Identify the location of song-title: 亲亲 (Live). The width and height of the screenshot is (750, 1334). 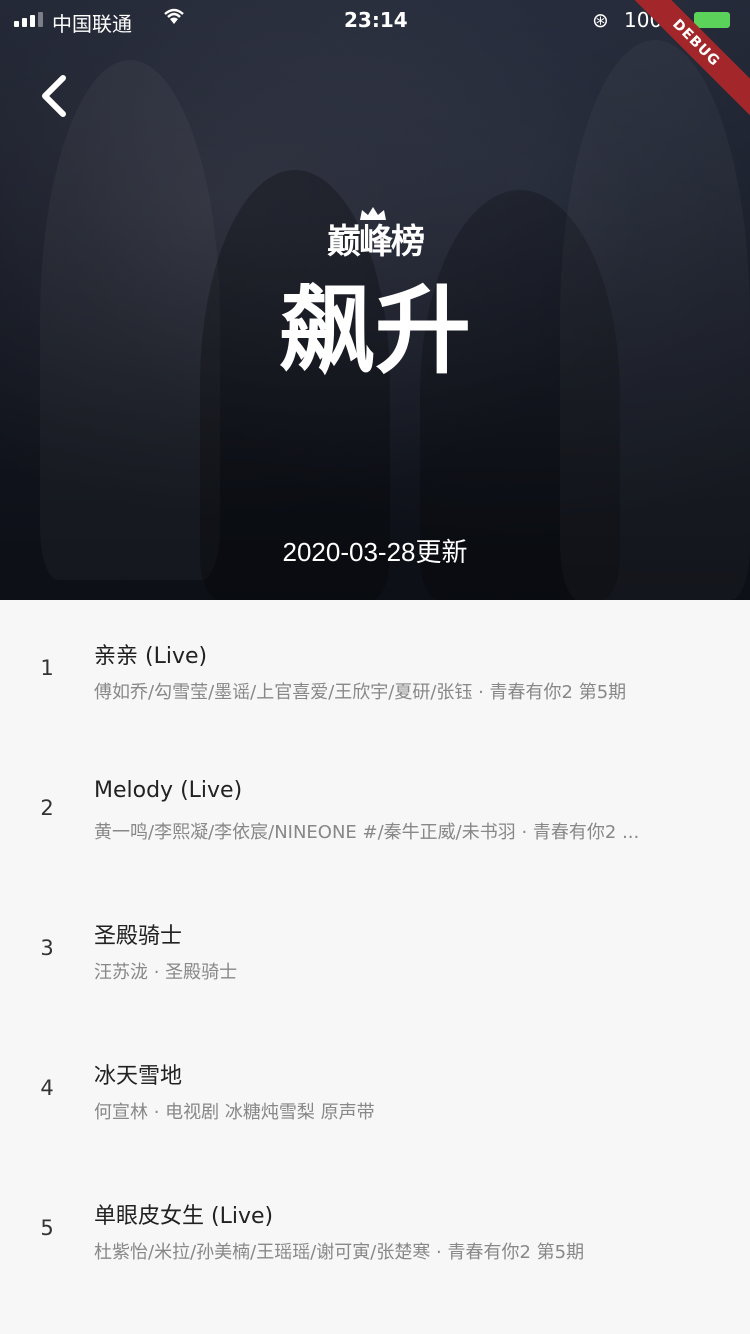
(151, 656).